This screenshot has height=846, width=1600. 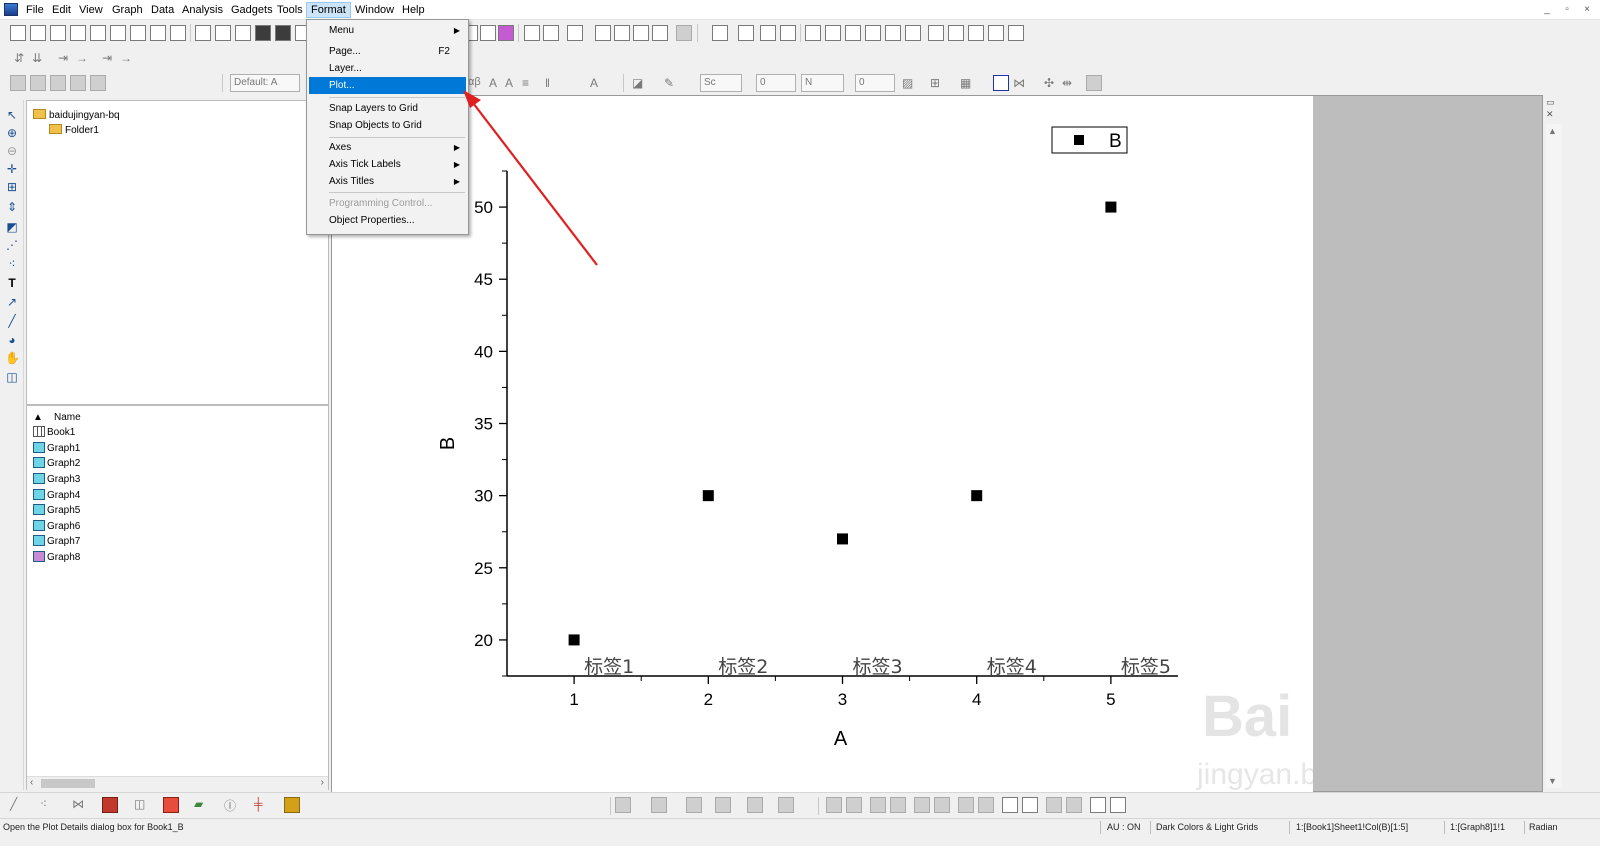 I want to click on align-icon: ≡, so click(x=525, y=83).